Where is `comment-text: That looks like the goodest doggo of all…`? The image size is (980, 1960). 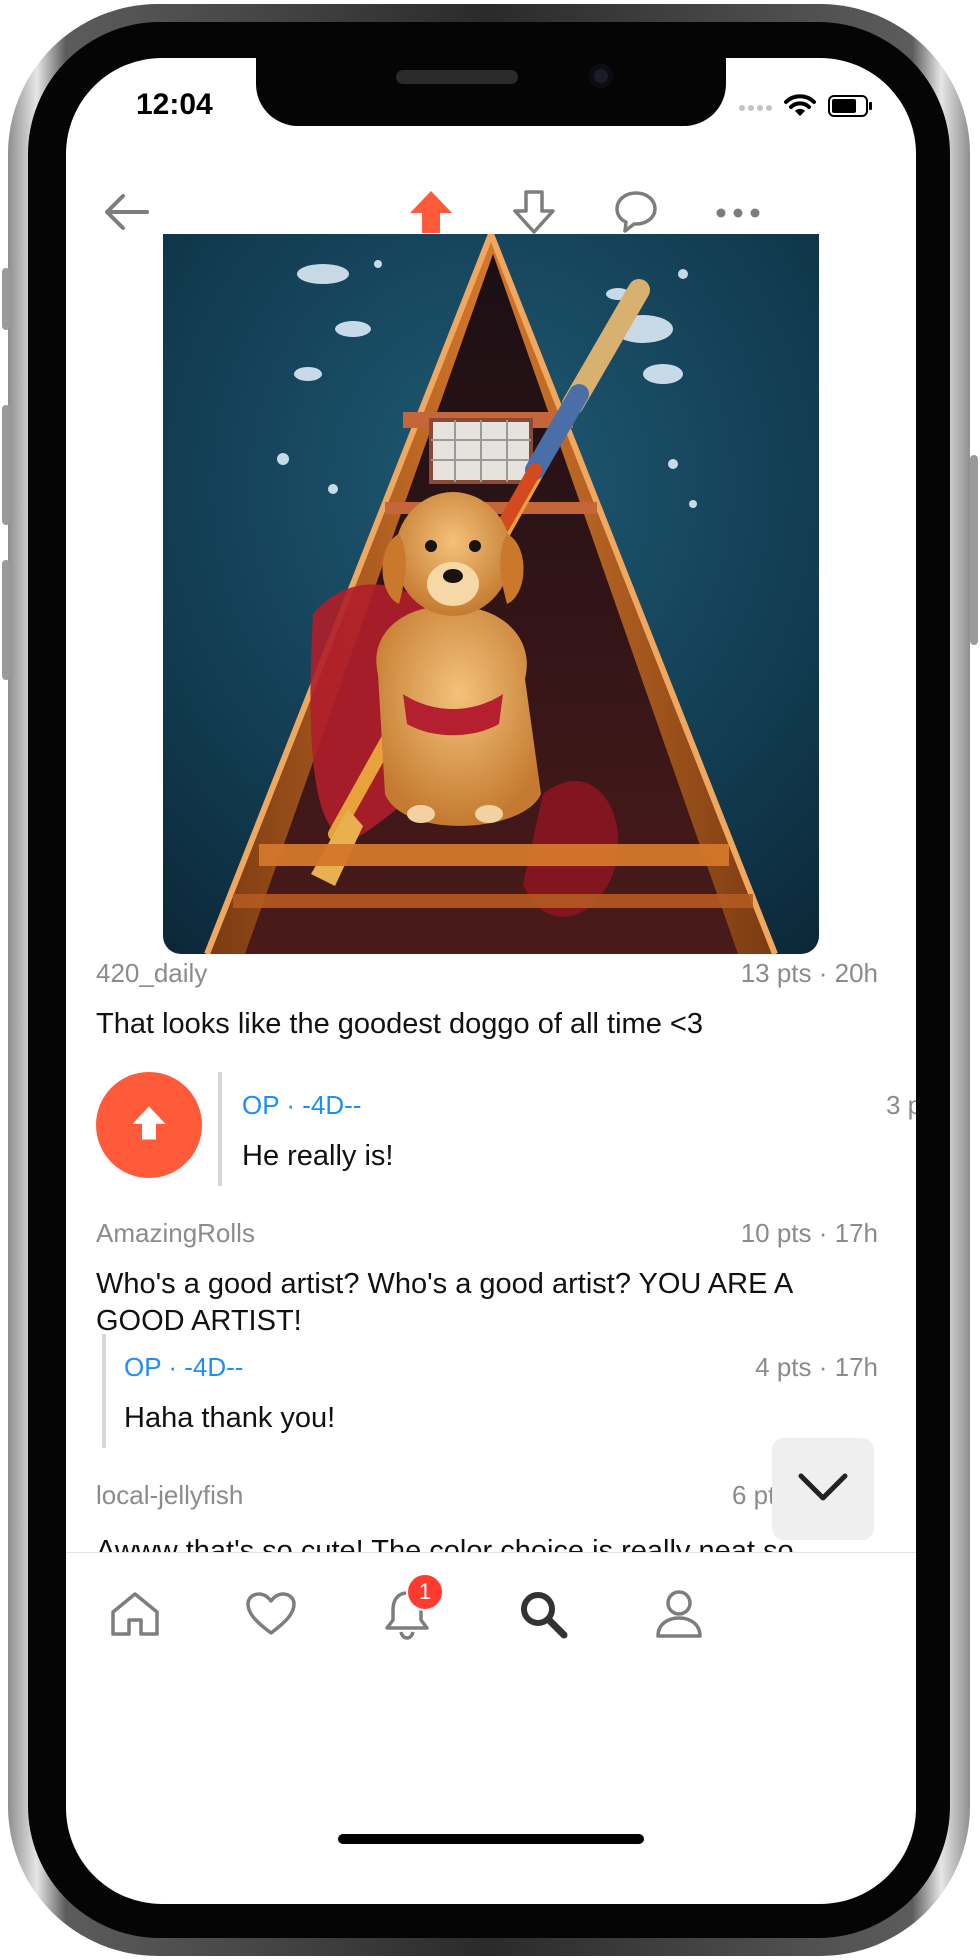
comment-text: That looks like the goodest doggo of all… is located at coordinates (399, 1024).